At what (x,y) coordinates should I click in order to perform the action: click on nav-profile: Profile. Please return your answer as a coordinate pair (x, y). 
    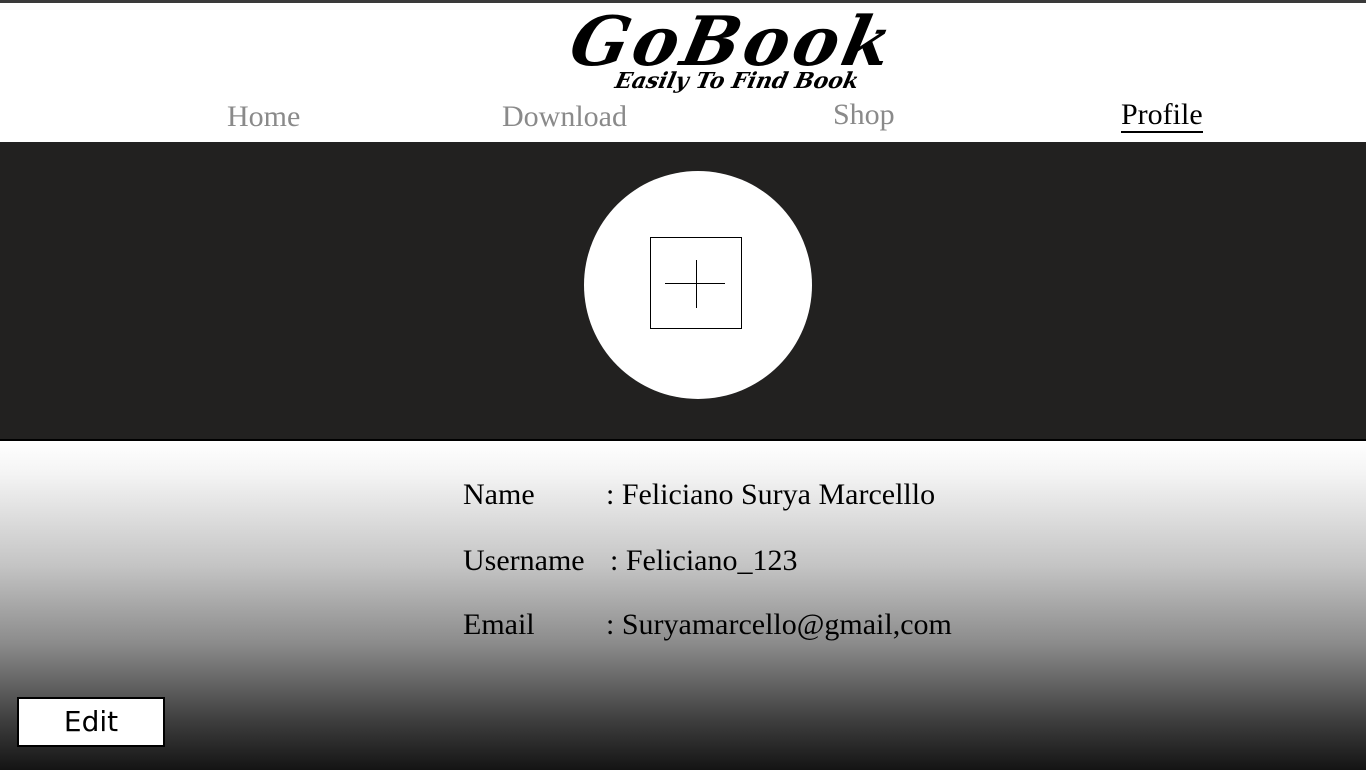
    Looking at the image, I should click on (1162, 116).